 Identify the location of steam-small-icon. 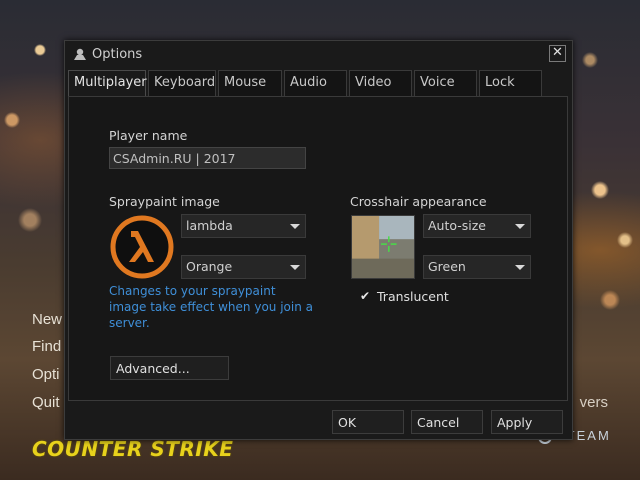
(80, 54).